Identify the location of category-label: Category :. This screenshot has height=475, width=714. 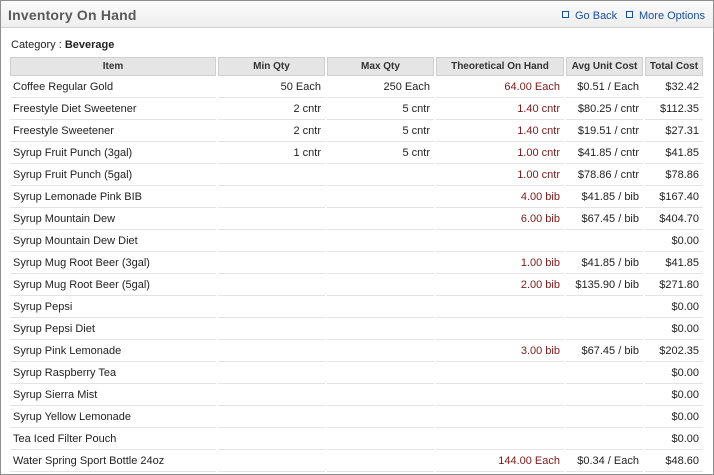
(36, 45).